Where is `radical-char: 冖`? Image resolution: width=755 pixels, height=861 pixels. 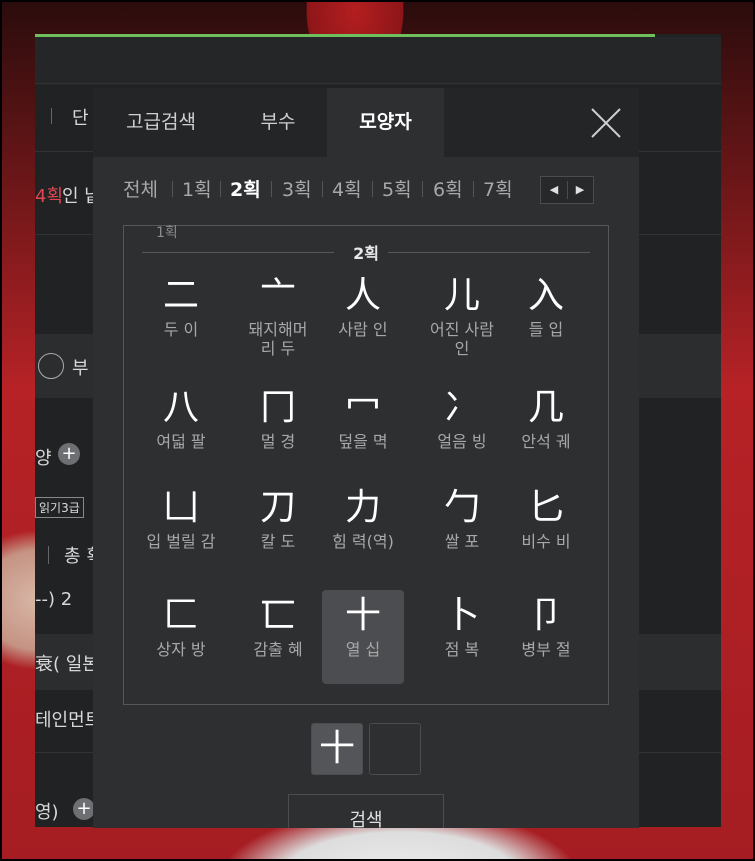 radical-char: 冖 is located at coordinates (362, 407).